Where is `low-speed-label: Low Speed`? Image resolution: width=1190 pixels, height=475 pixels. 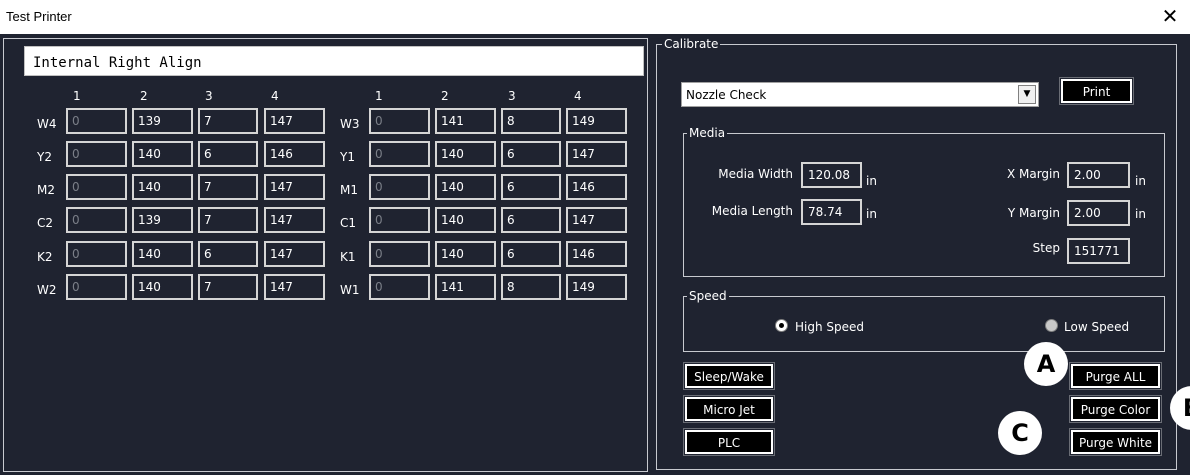
low-speed-label: Low Speed is located at coordinates (1097, 327).